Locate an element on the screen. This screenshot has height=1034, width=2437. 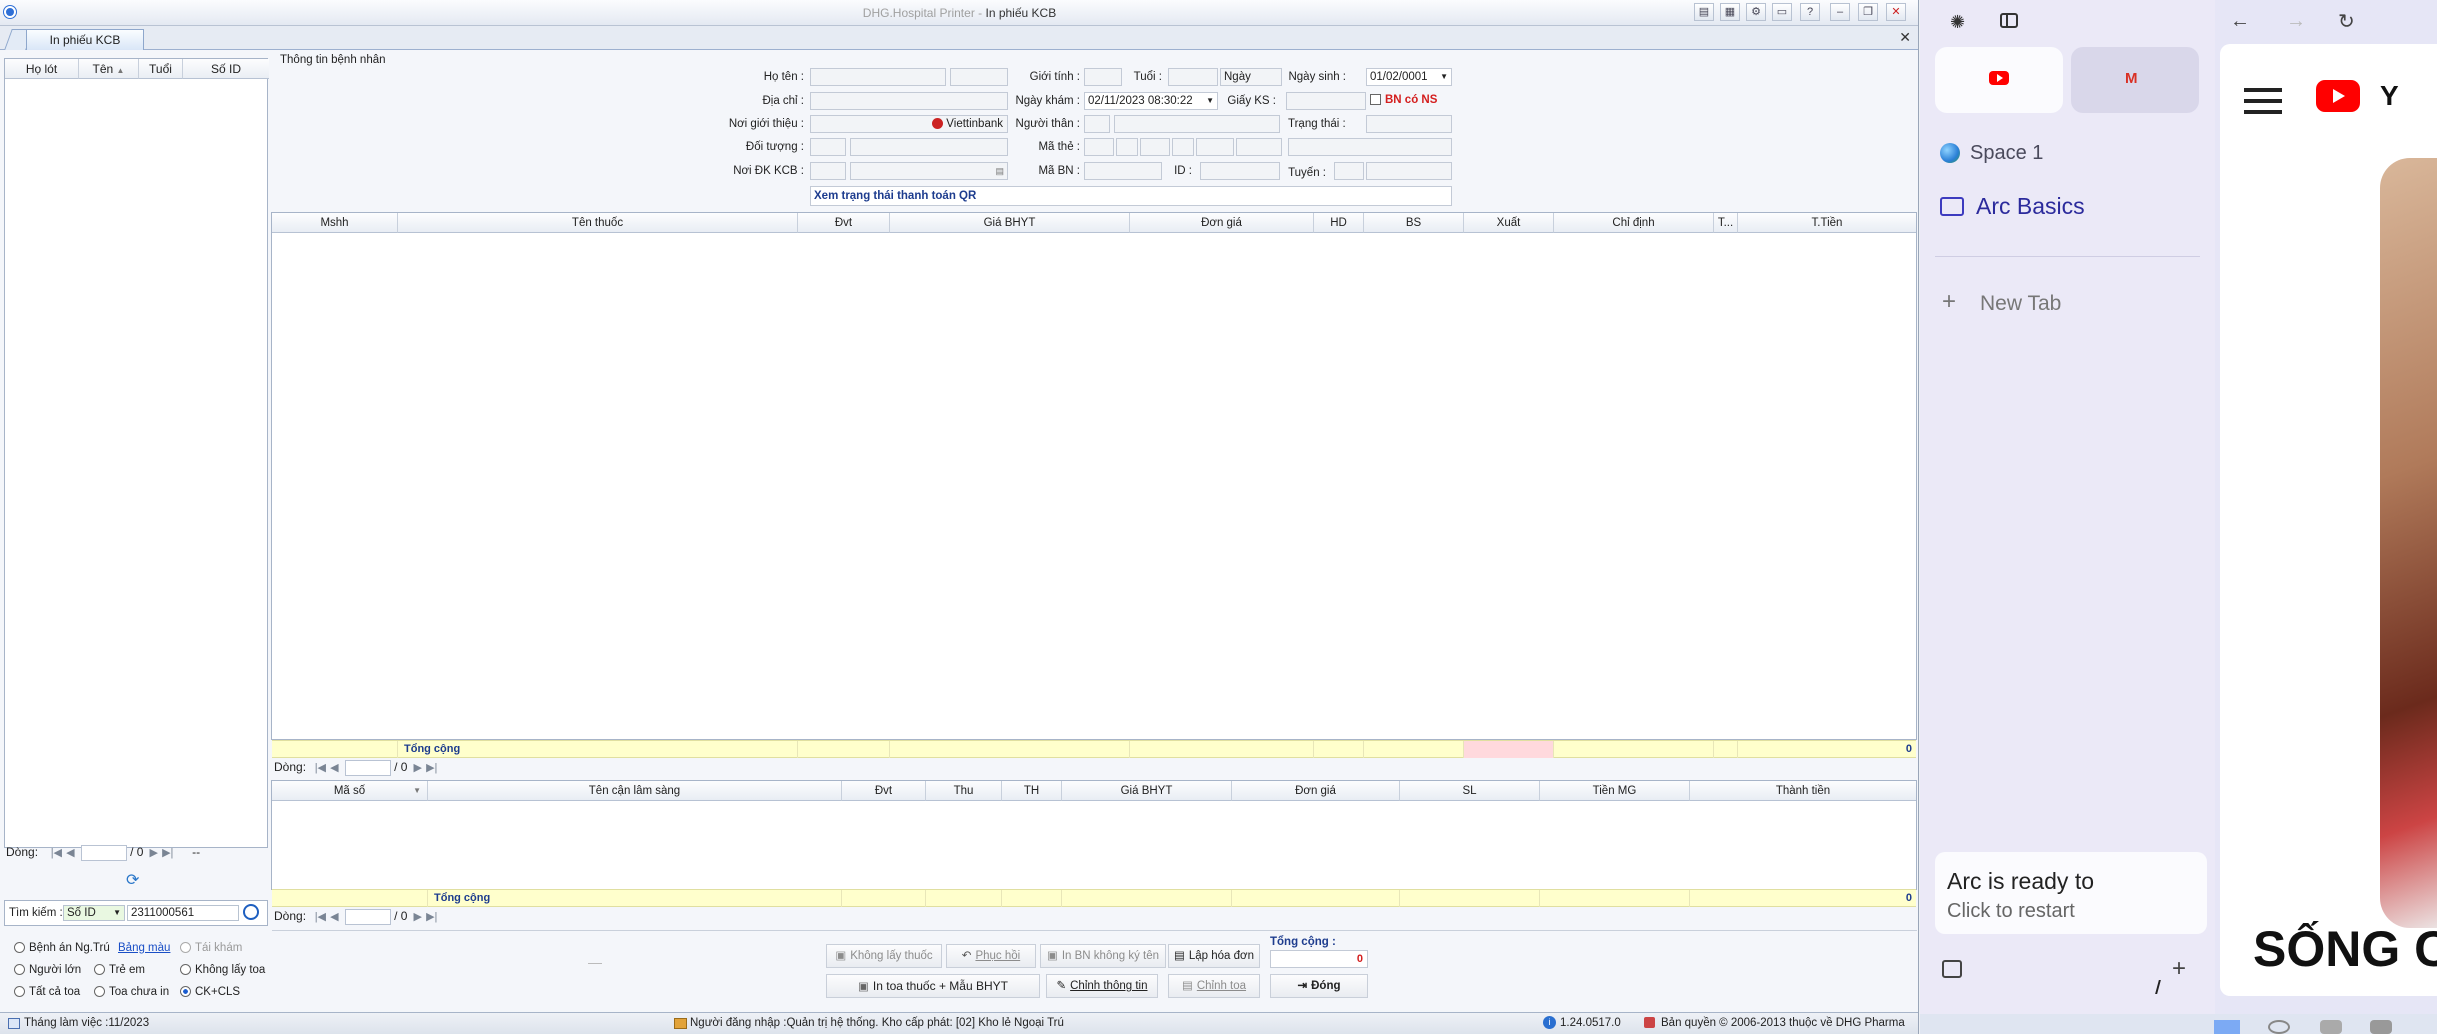
tab-close-icon: ✕ is located at coordinates (1905, 37).